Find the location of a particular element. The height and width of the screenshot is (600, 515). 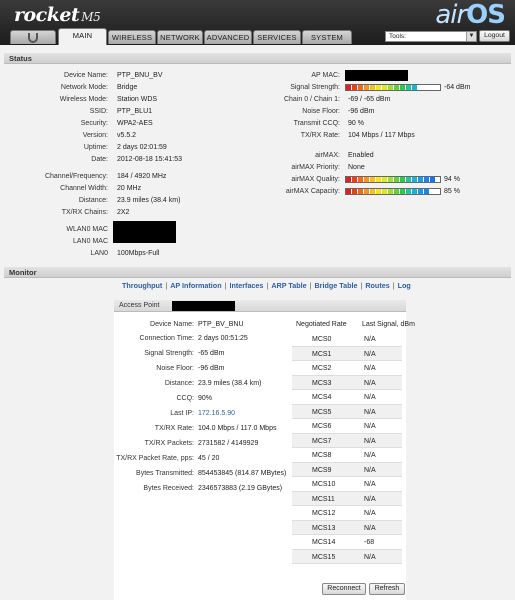

rate-row: MCS12 N/A is located at coordinates (347, 513).